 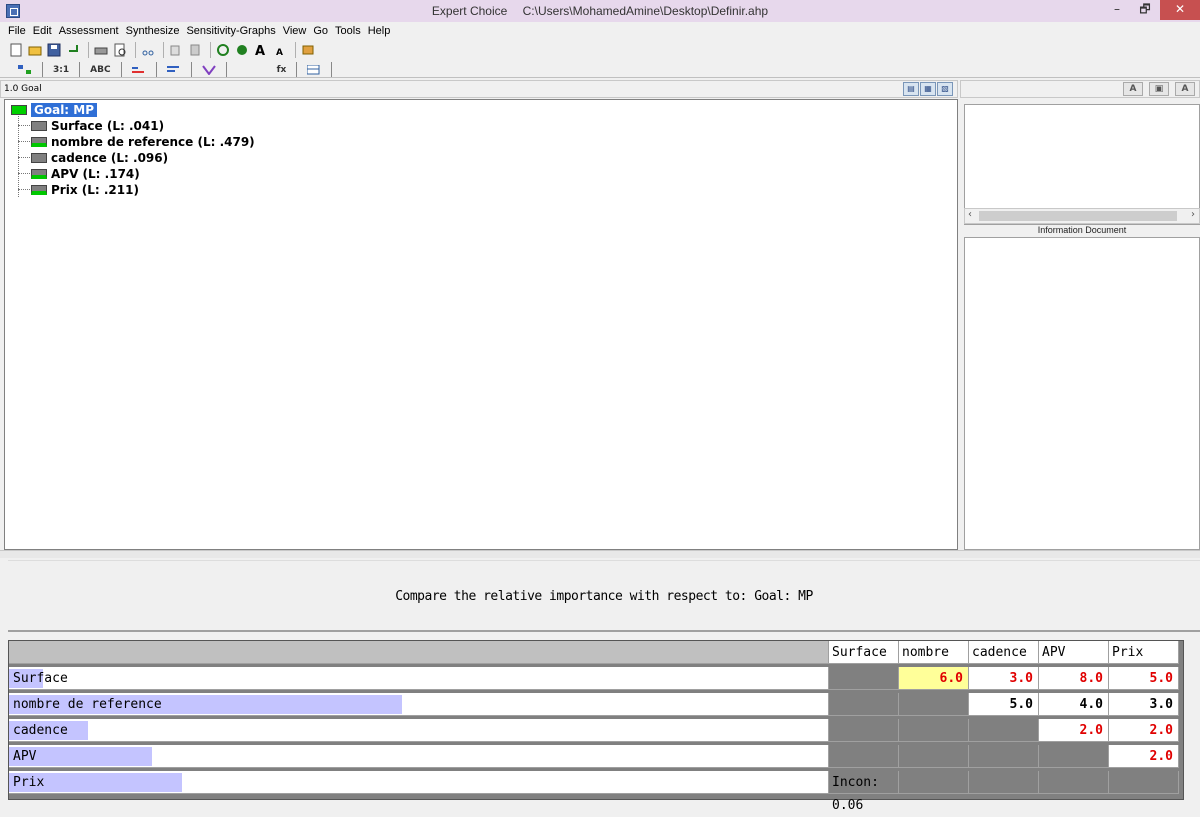 I want to click on svg-text: A, so click(x=279, y=52).